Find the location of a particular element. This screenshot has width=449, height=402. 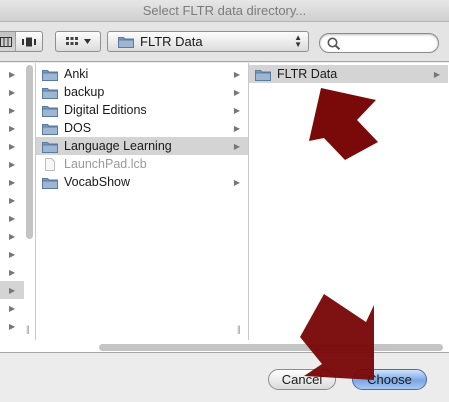

file-row: Anki ▶ is located at coordinates (142, 74).